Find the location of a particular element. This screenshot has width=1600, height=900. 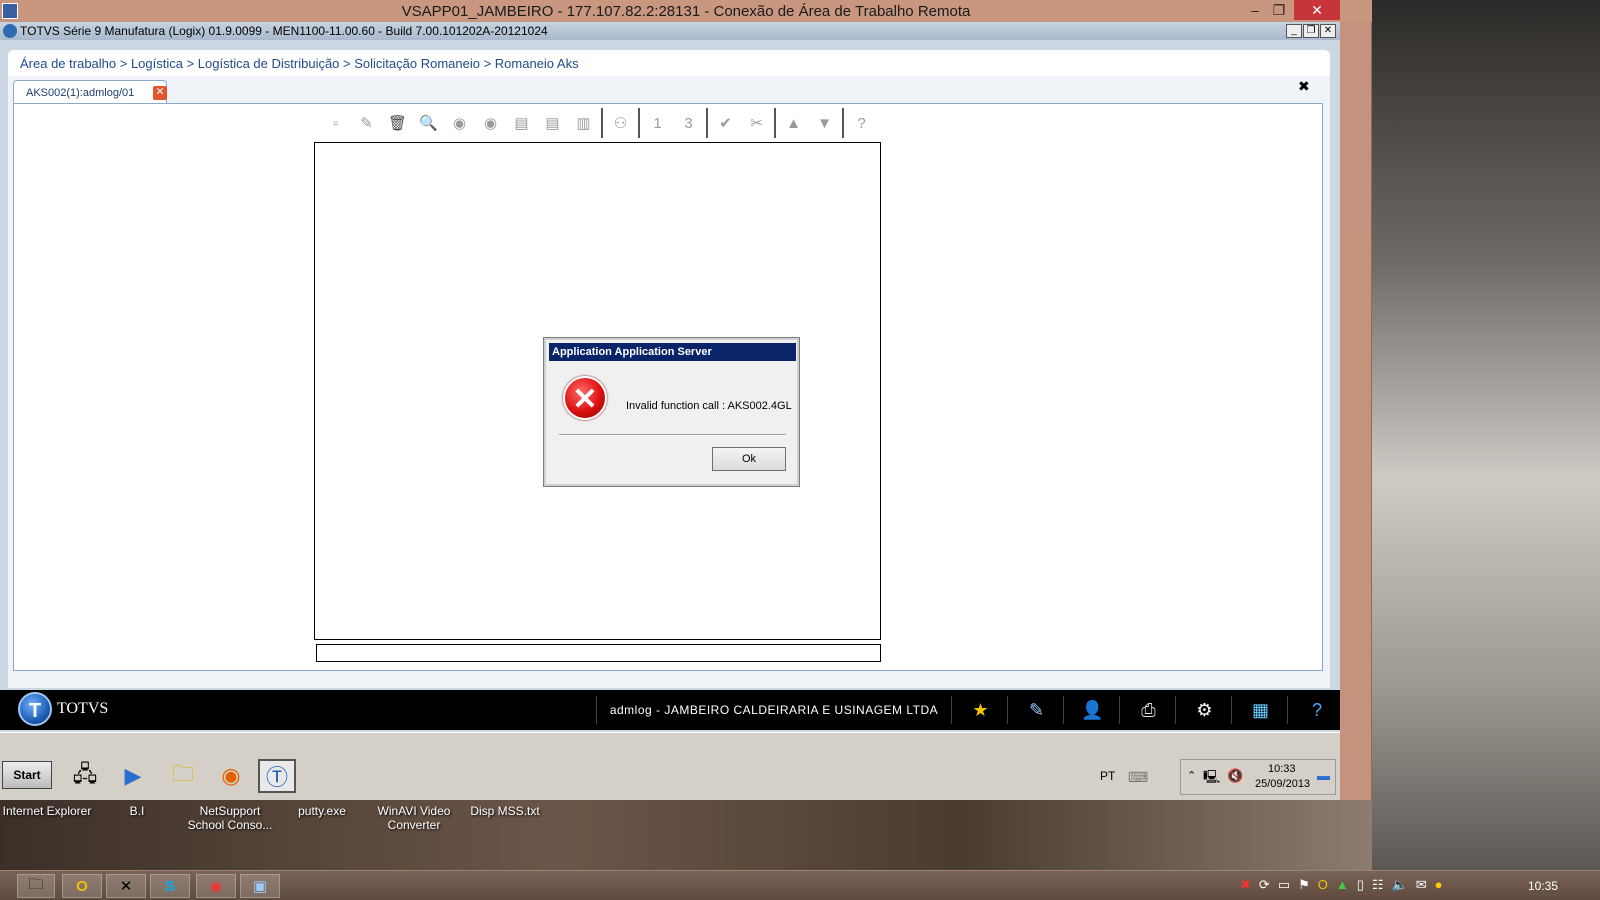

firefox-icon: ◉ is located at coordinates (231, 776).